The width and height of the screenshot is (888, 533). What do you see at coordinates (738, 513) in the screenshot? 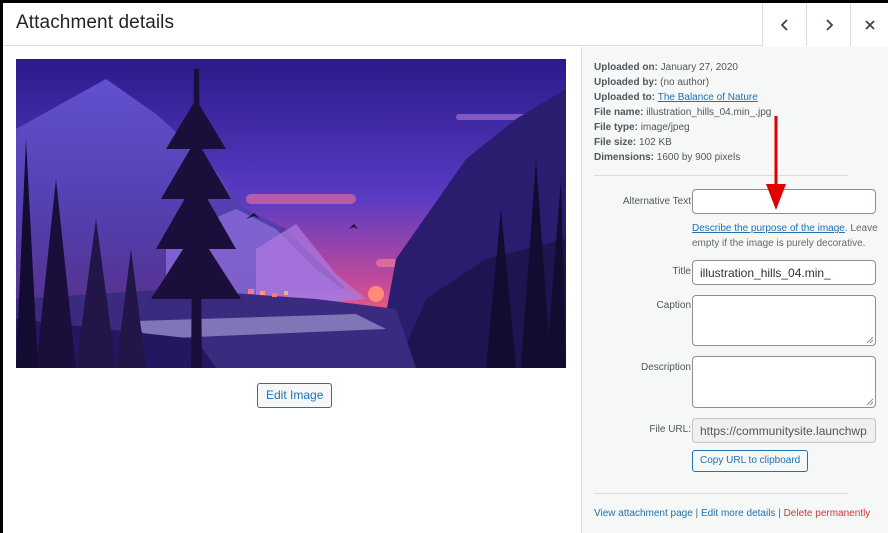
I see `edit-details-link: Edit more details` at bounding box center [738, 513].